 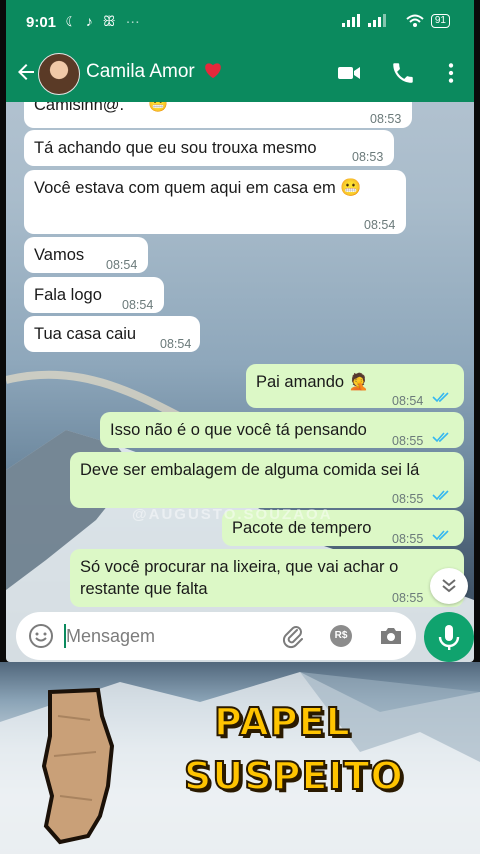 What do you see at coordinates (358, 382) in the screenshot?
I see `facepalm-emoji-icon: 🤦` at bounding box center [358, 382].